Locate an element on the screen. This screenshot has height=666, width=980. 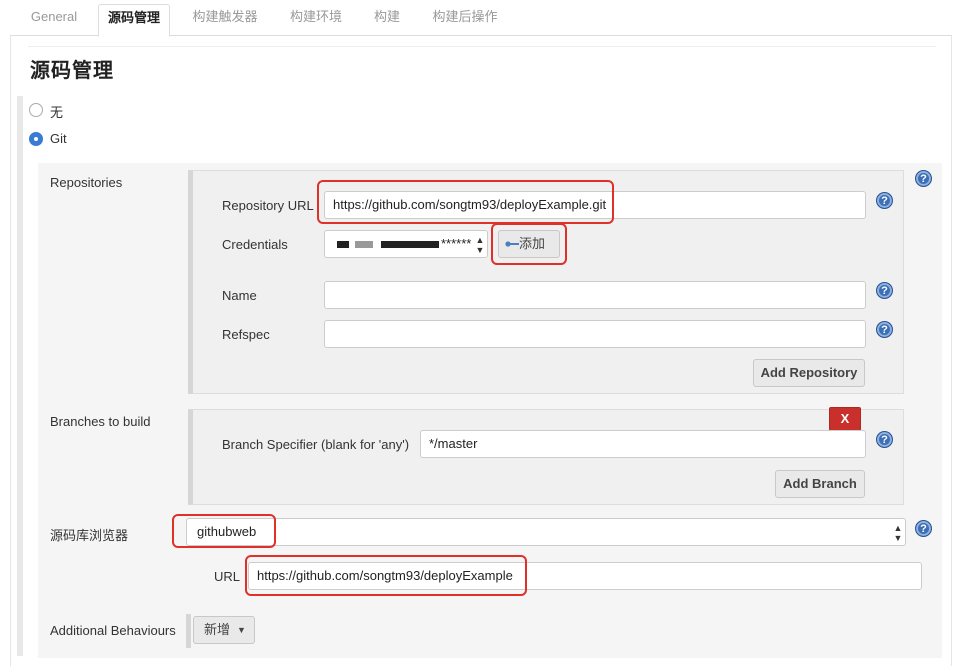
branch-specifier-label: Branch Specifier (blank for 'any') is located at coordinates (316, 444).